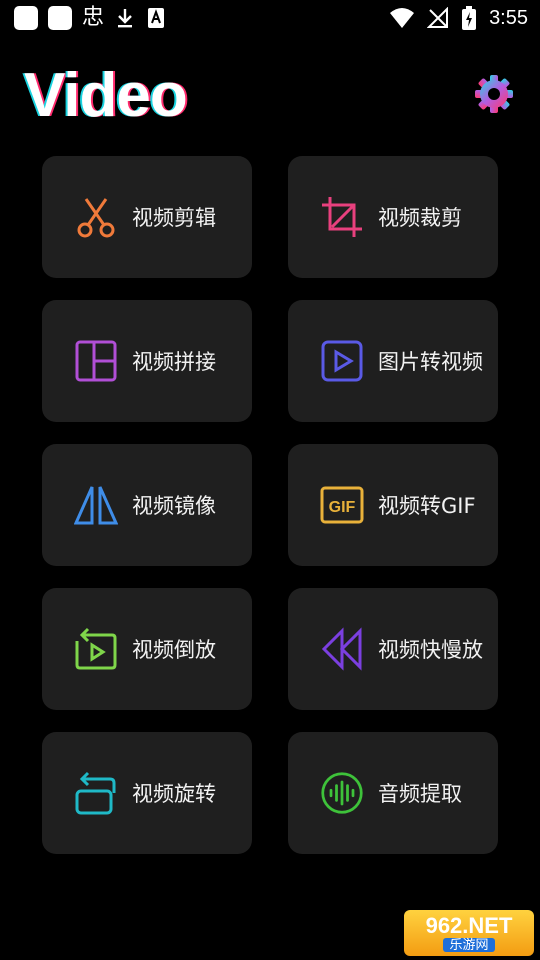 The image size is (540, 960). I want to click on audio-wave-icon, so click(342, 793).